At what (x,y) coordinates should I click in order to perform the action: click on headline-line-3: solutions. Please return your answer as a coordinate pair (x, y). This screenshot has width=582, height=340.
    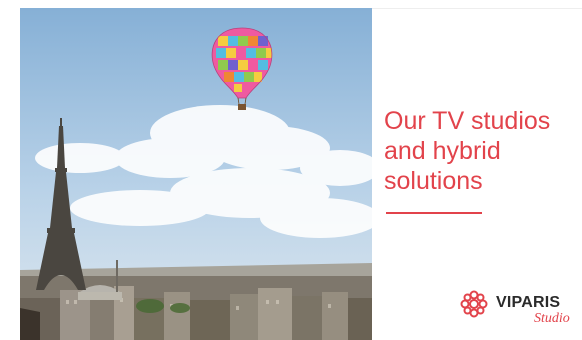
    Looking at the image, I should click on (433, 181).